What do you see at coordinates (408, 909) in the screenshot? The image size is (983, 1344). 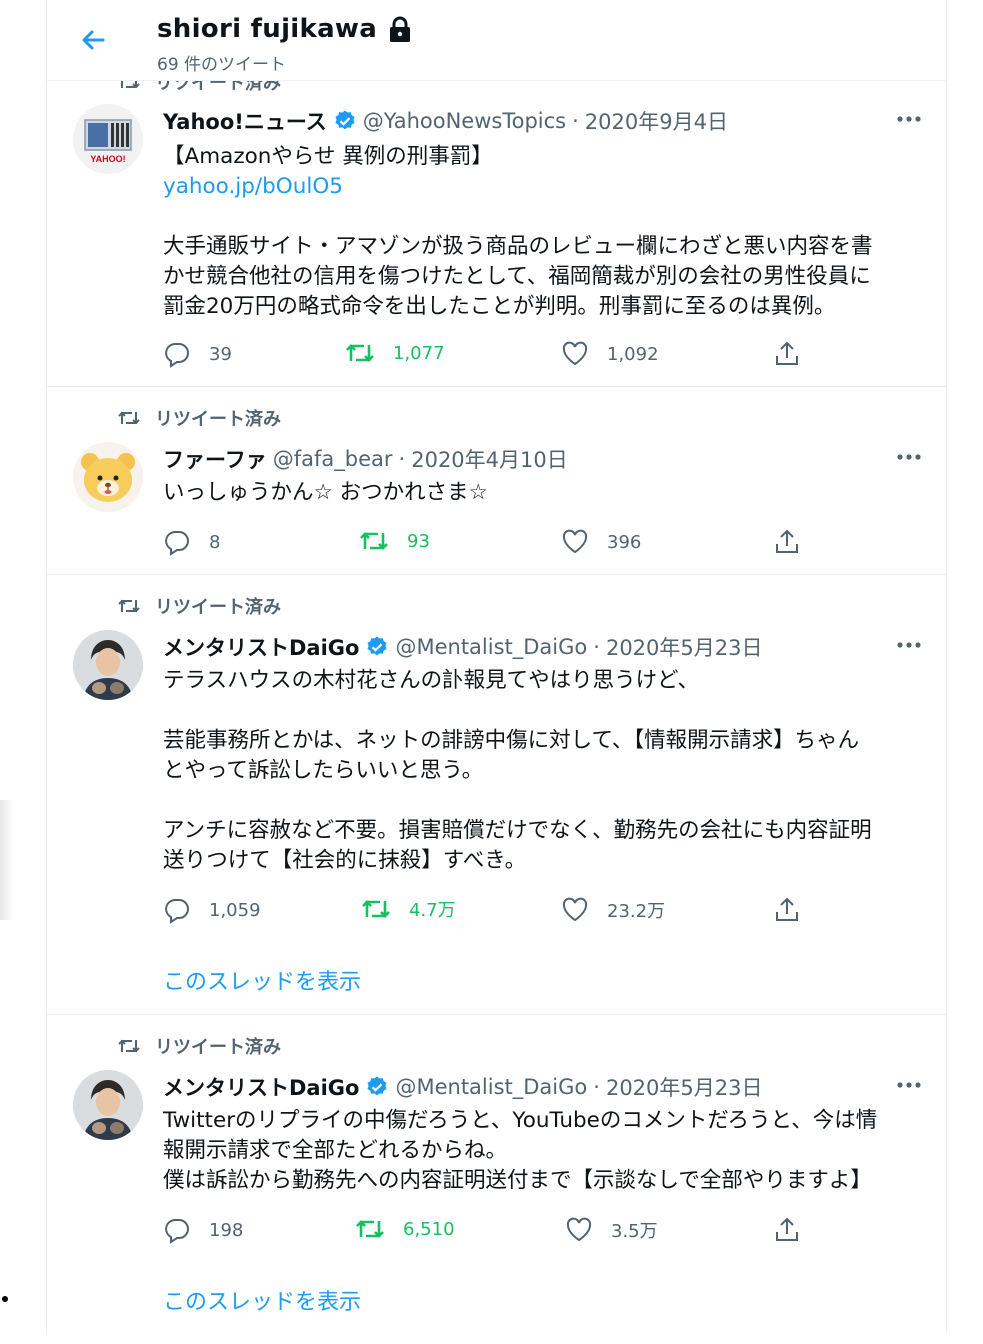 I see `retweet-button: 4.7万` at bounding box center [408, 909].